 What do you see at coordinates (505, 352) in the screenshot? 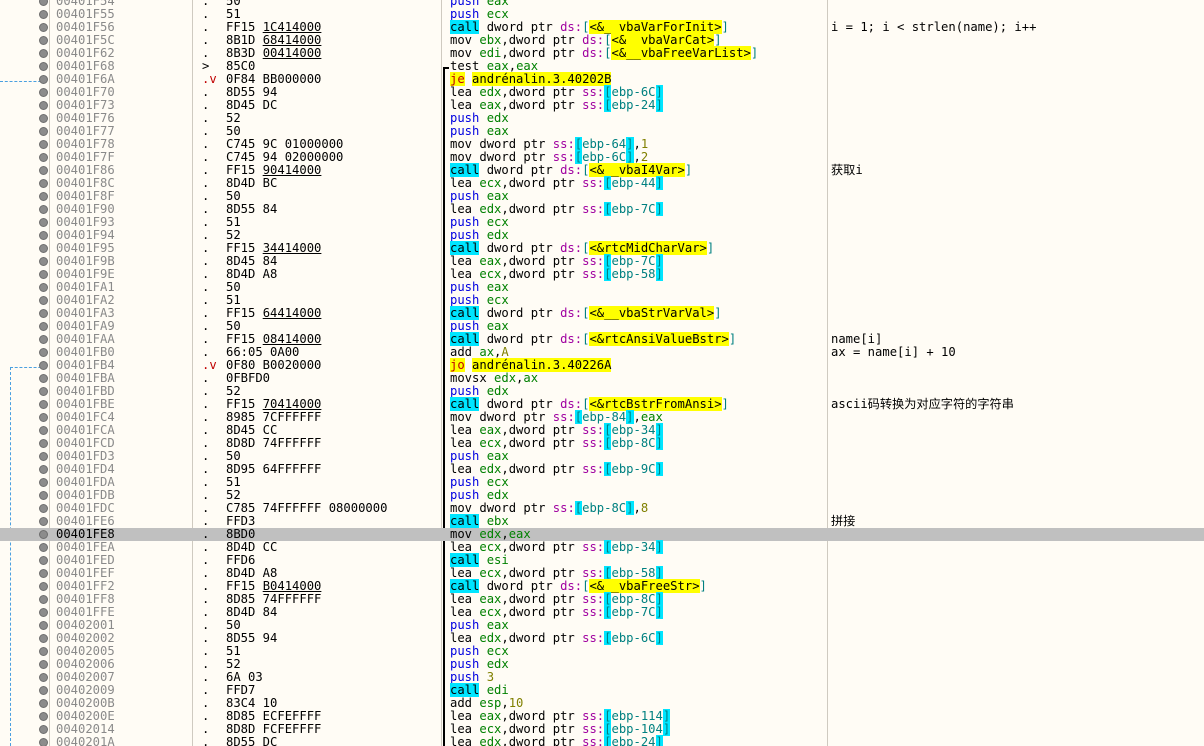
I see `immediate: A` at bounding box center [505, 352].